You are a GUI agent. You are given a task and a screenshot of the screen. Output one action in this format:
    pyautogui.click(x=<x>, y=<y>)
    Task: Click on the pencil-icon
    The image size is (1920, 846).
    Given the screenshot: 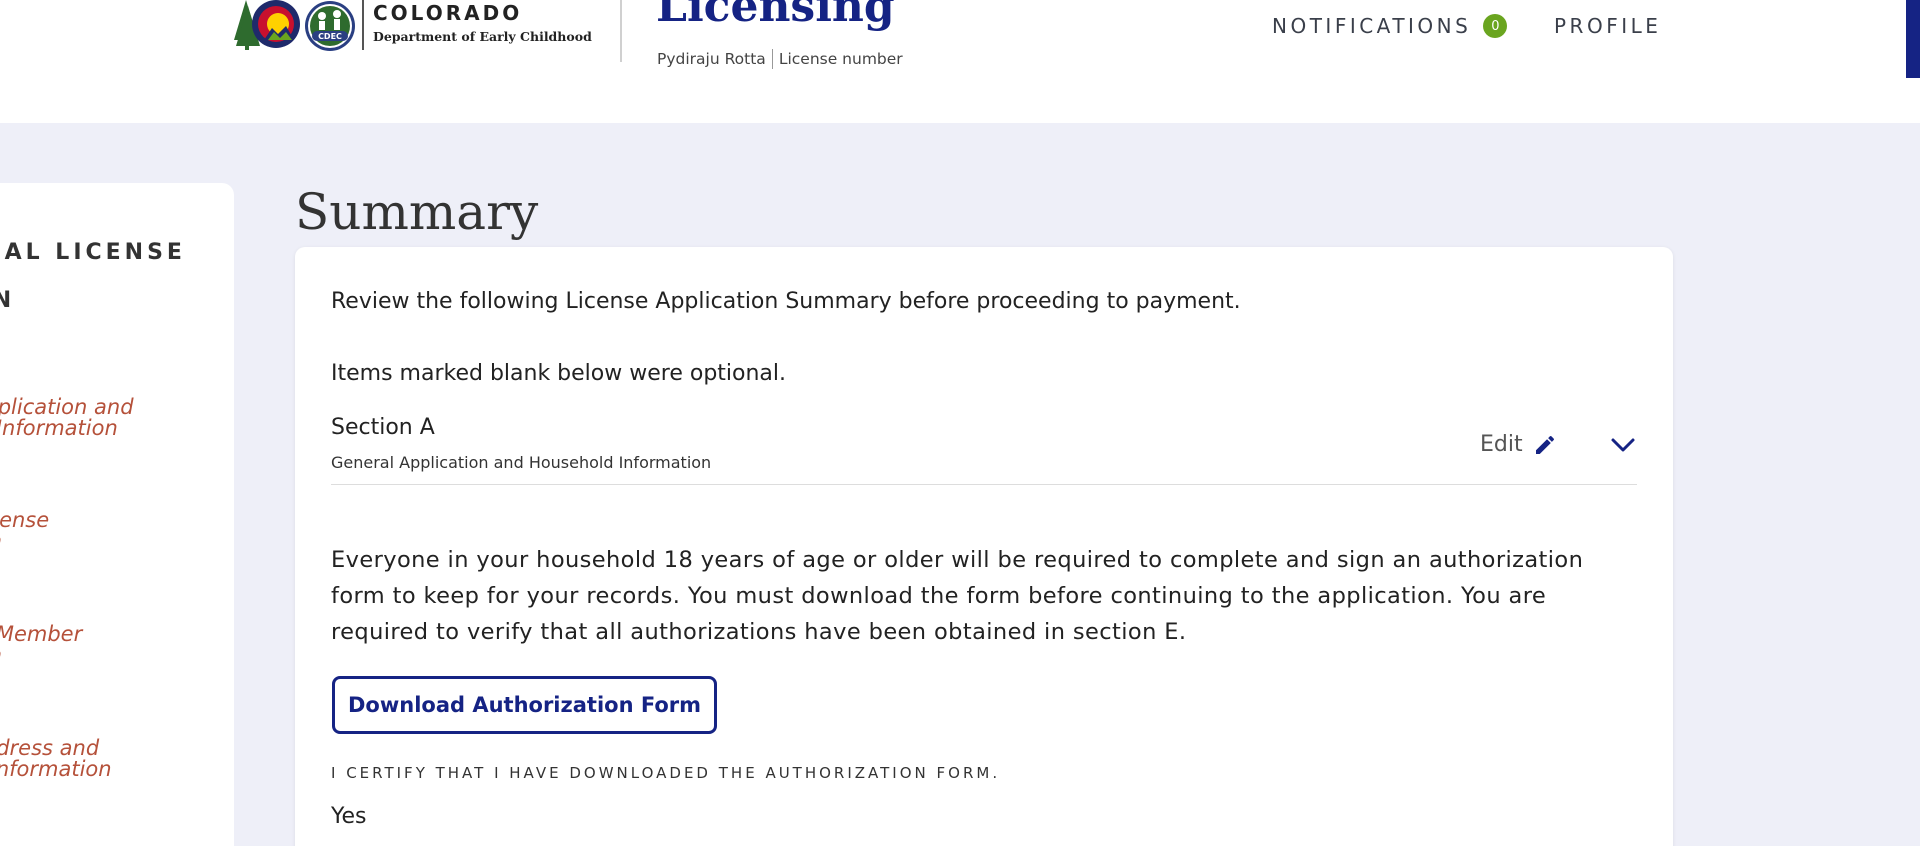 What is the action you would take?
    pyautogui.click(x=1544, y=444)
    